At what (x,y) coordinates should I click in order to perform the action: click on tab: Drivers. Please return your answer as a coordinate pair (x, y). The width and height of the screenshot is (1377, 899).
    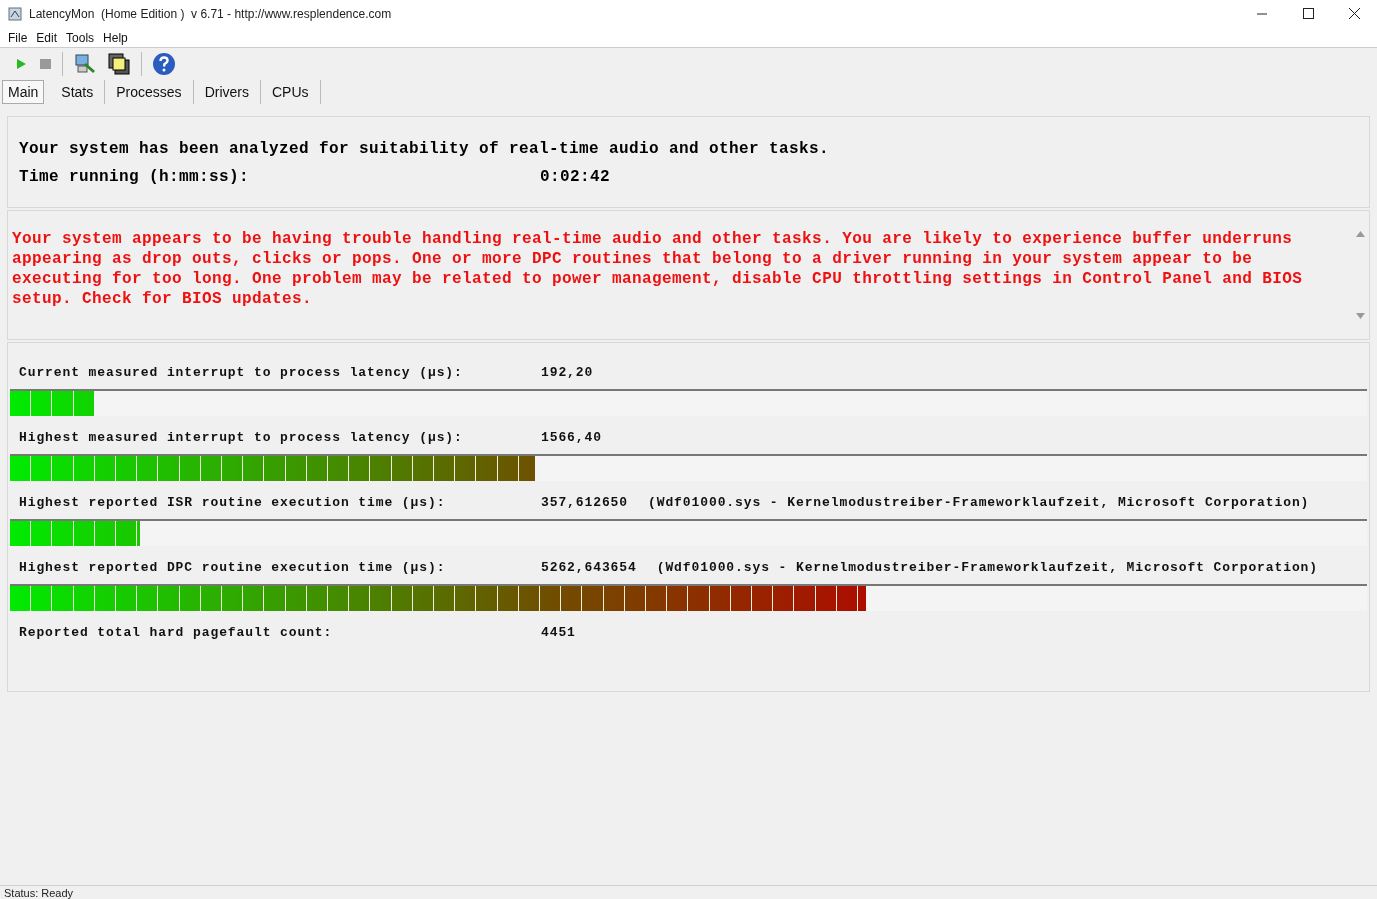
    Looking at the image, I should click on (227, 92).